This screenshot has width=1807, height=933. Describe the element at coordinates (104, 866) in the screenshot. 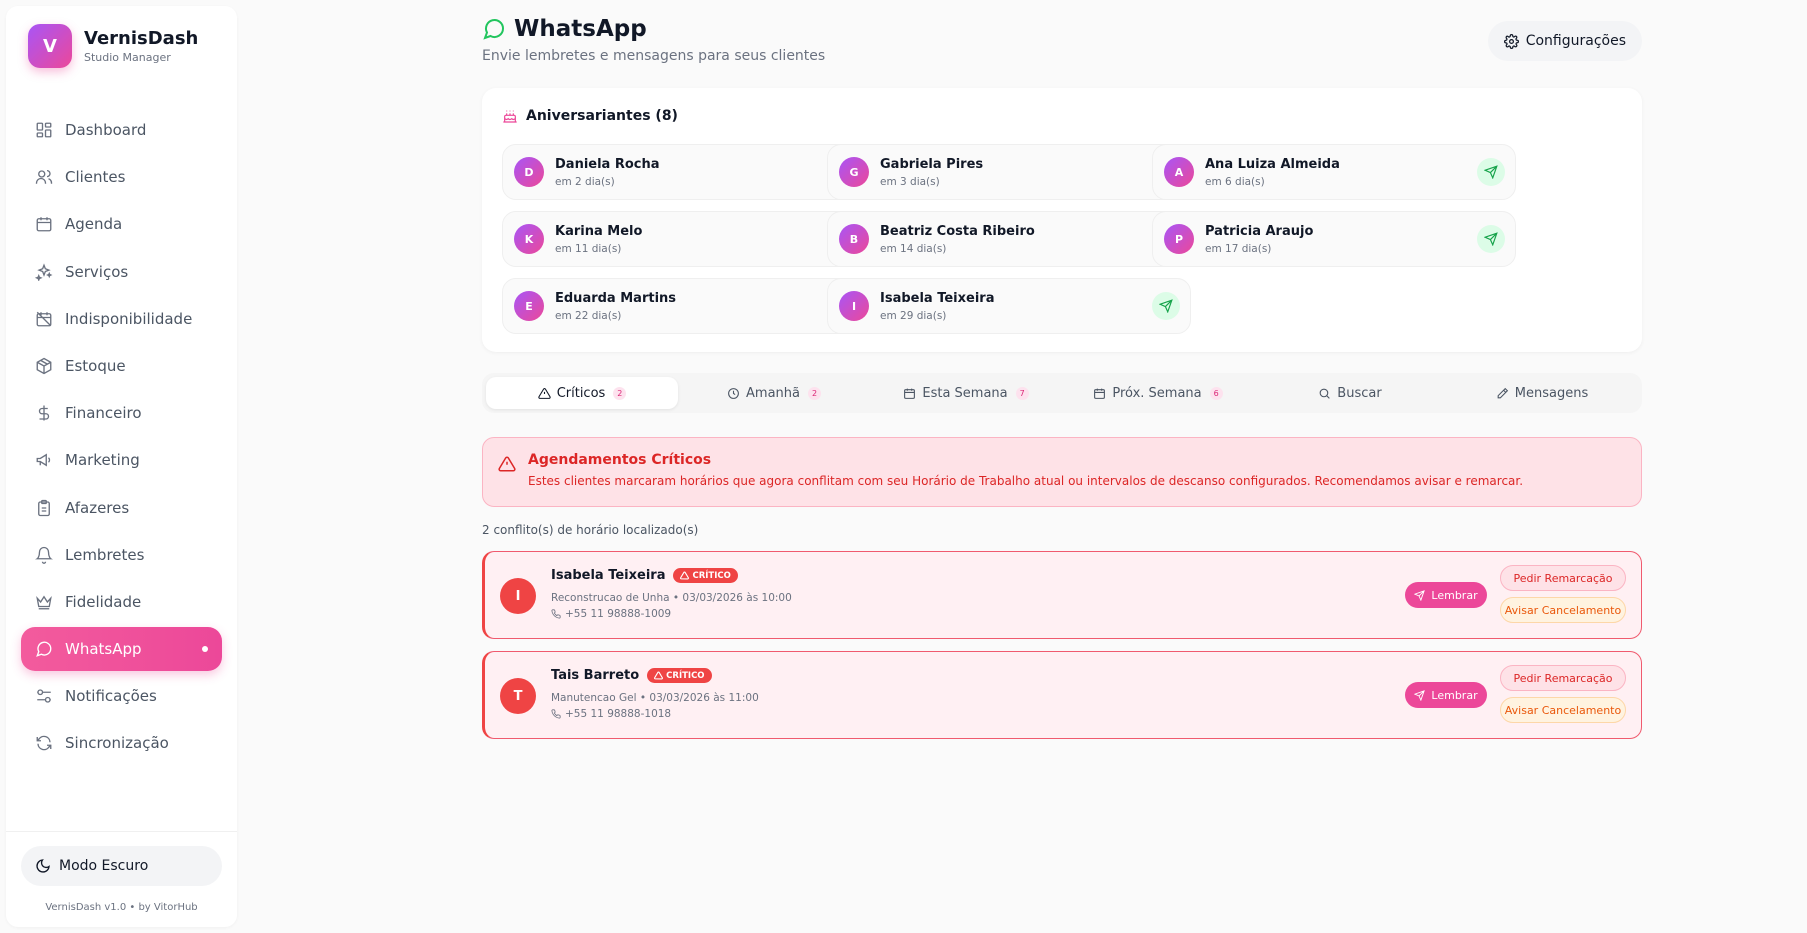

I see `dark-mode-label: Modo Escuro` at that location.